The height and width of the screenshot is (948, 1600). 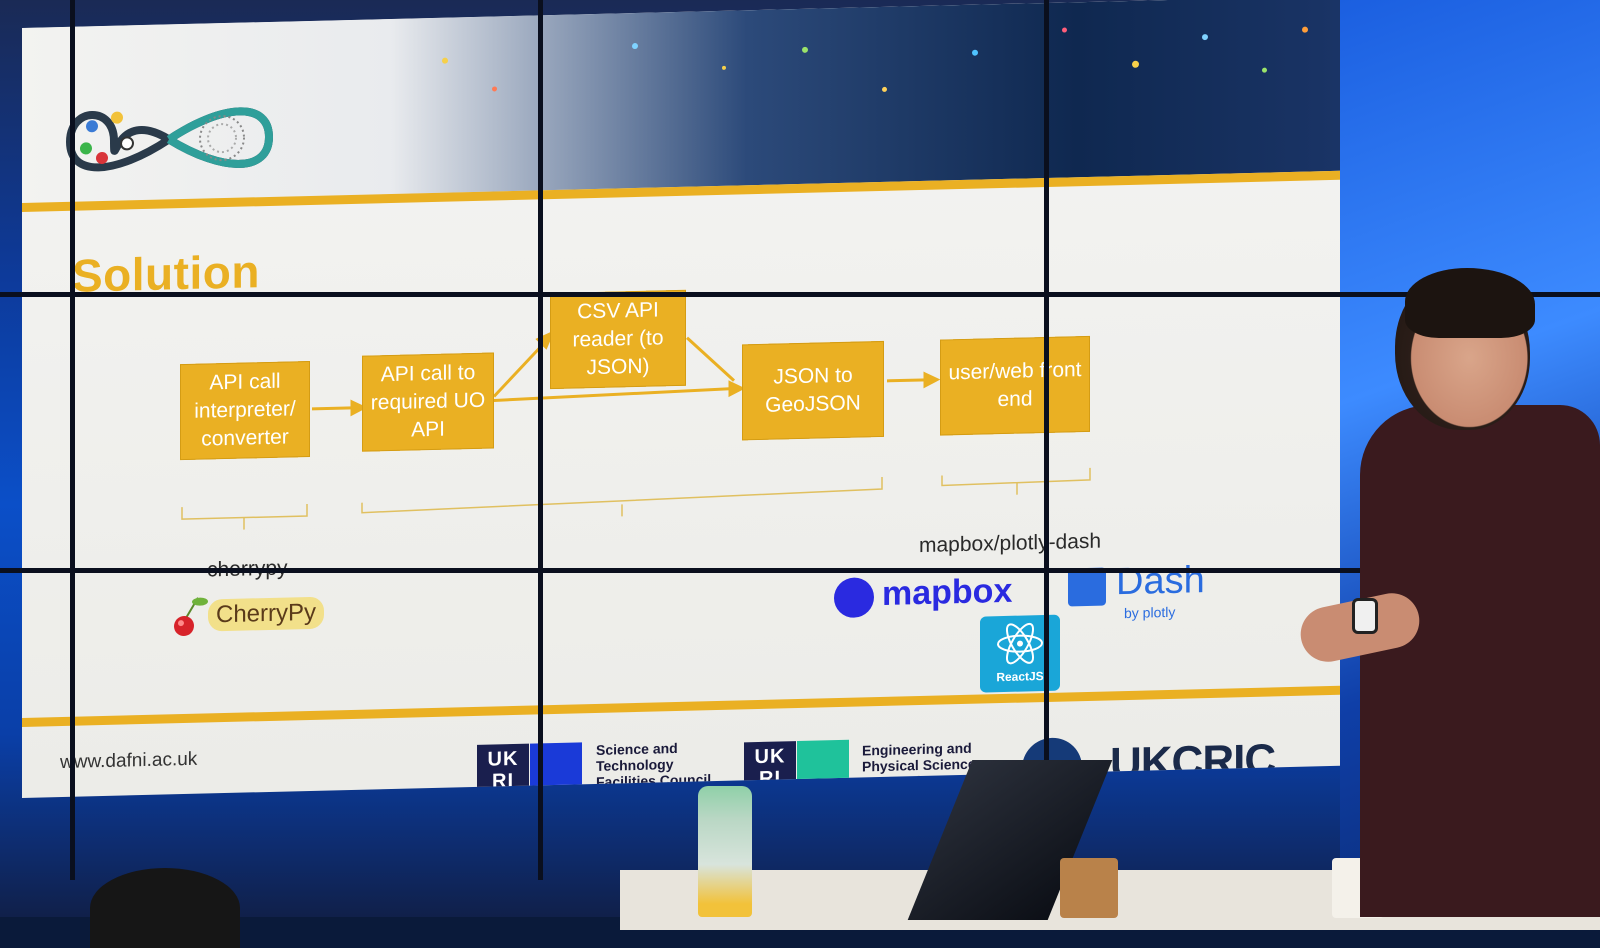 What do you see at coordinates (1089, 888) in the screenshot?
I see `coffee-cup` at bounding box center [1089, 888].